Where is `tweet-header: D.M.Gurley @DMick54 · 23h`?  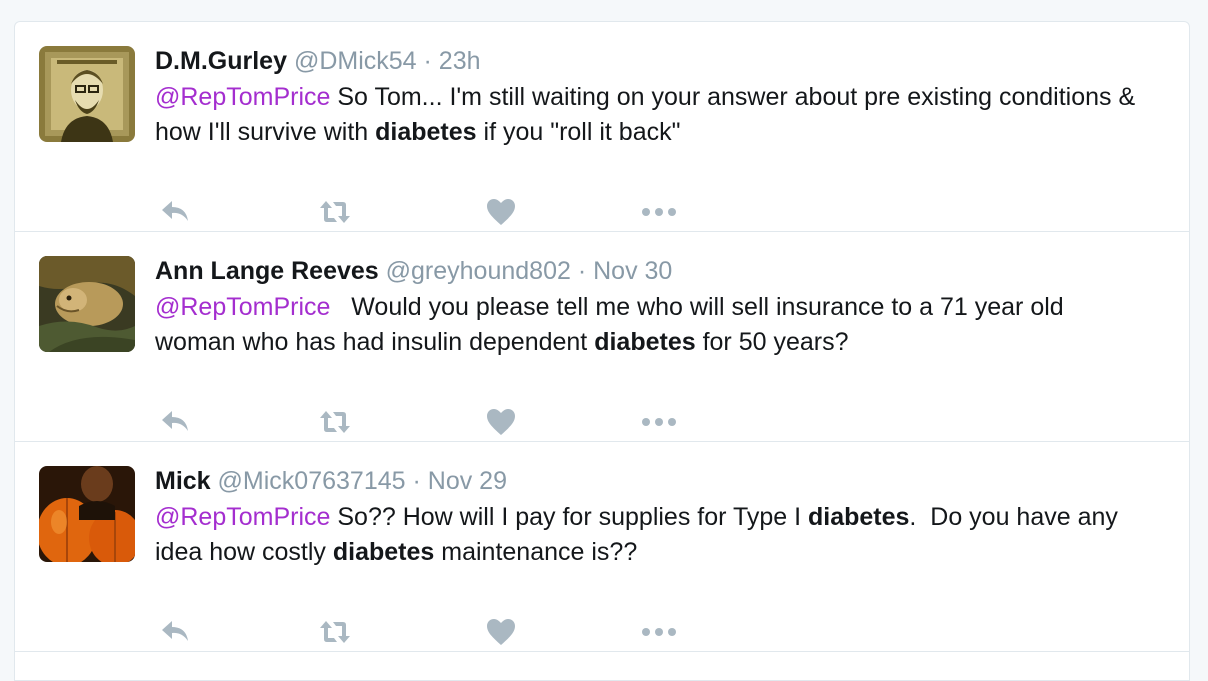
tweet-header: D.M.Gurley @DMick54 · 23h is located at coordinates (652, 61).